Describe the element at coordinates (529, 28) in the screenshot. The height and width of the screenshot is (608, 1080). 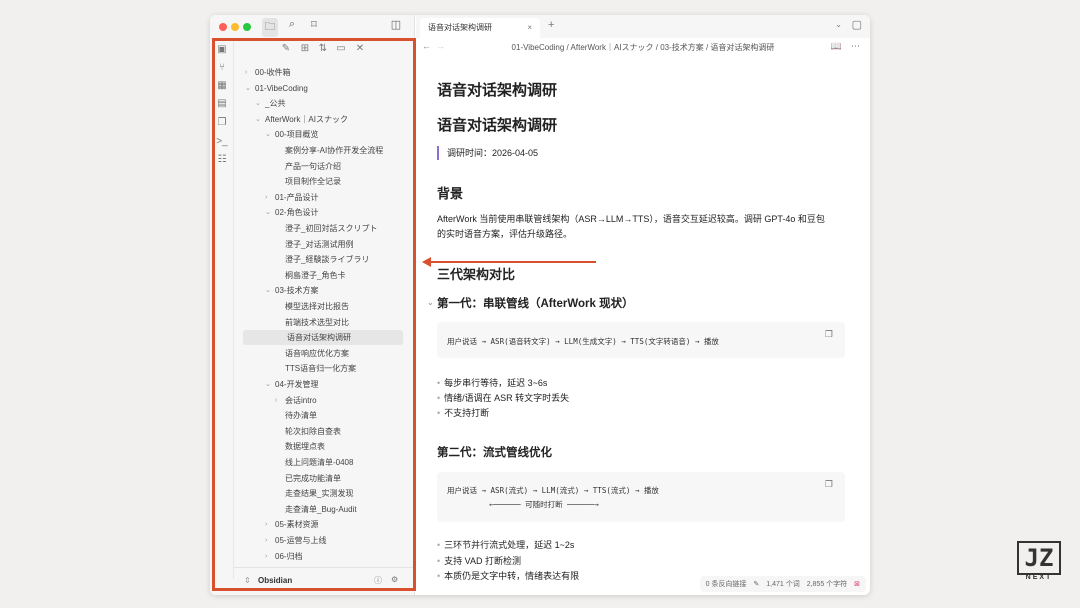
I see `tab-close-button: ×` at that location.